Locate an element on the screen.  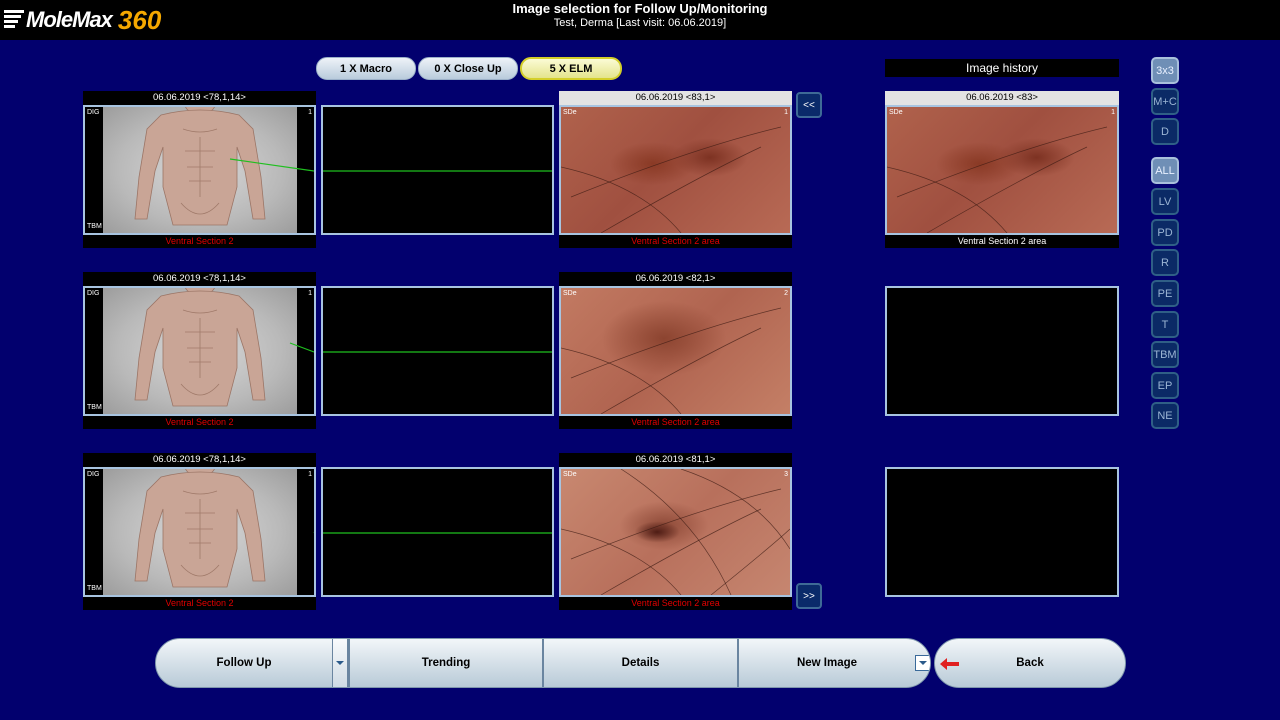
patient-subtitle: Test, Derma [Last visit: 06.06.2019] is located at coordinates (640, 23).